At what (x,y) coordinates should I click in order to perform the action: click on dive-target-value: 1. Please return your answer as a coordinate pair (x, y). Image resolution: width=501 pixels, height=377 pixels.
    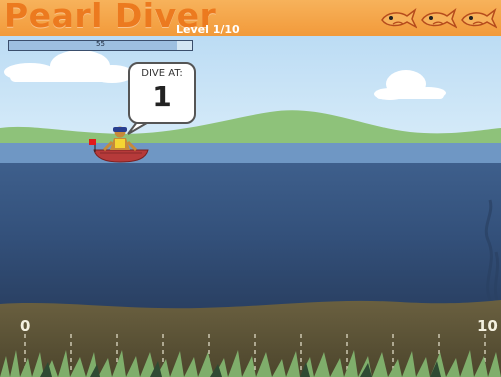
    Looking at the image, I should click on (162, 96).